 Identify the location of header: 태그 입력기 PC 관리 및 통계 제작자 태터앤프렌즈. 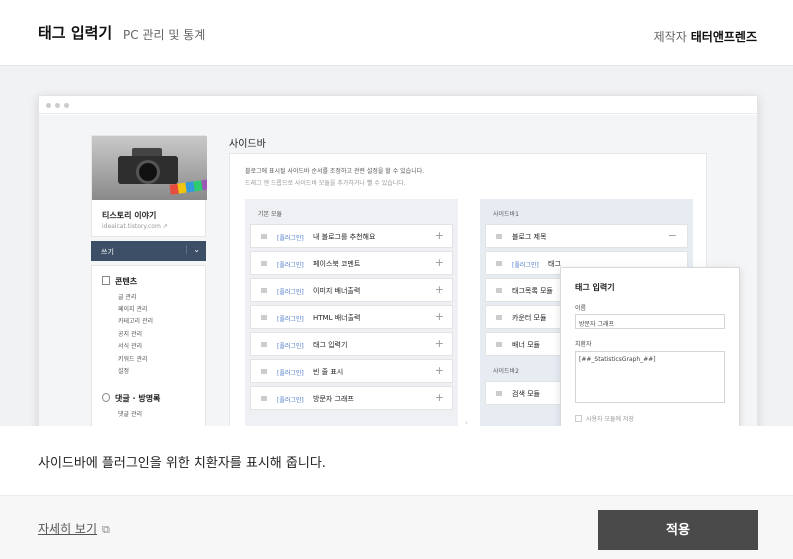
(396, 33).